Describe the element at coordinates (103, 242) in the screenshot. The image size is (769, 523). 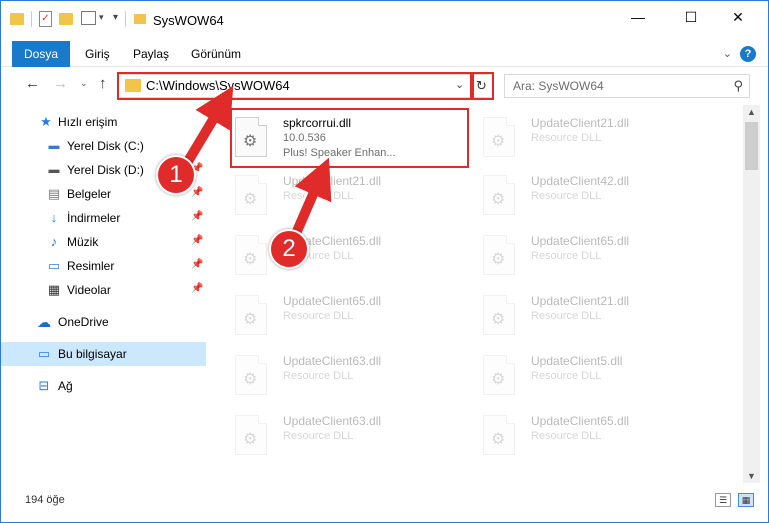
I see `sidebar-item-music: ♪ Müzik 📌` at that location.